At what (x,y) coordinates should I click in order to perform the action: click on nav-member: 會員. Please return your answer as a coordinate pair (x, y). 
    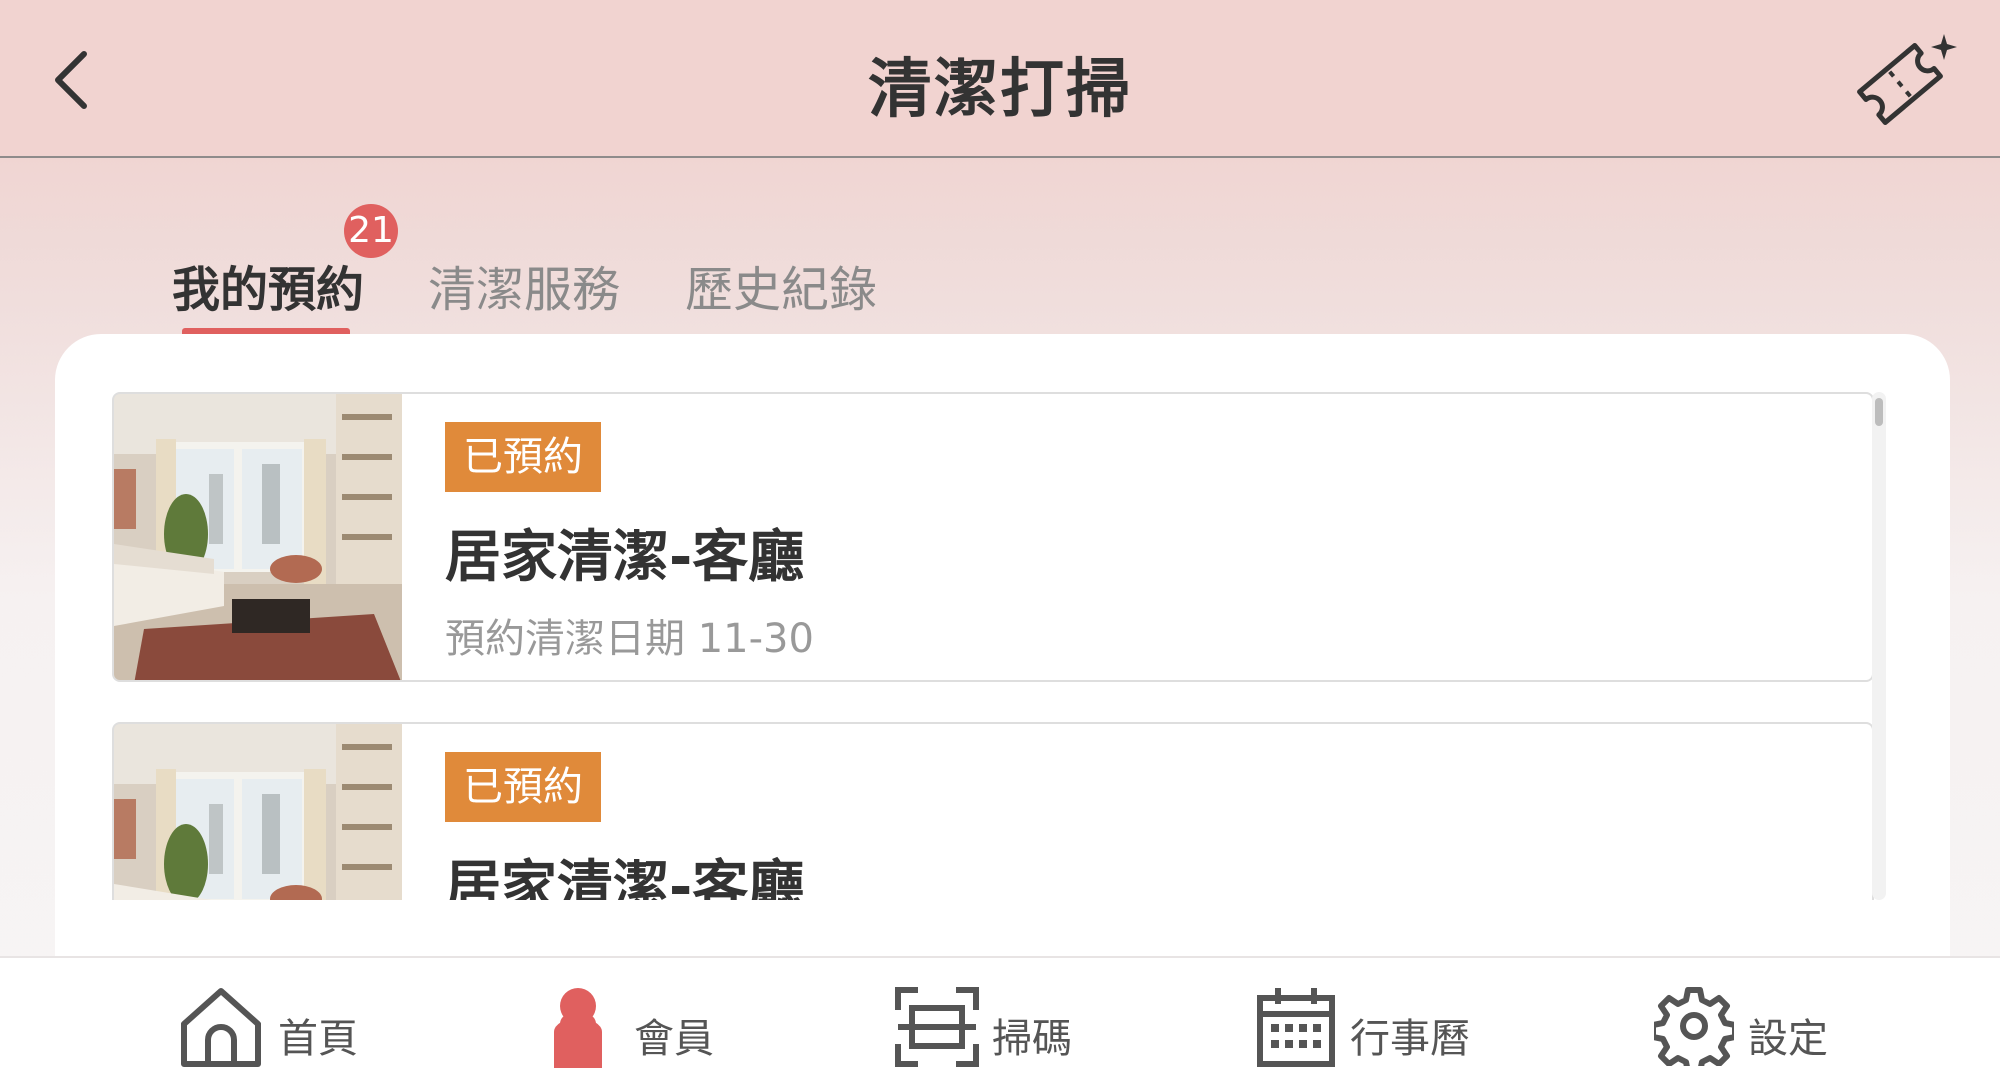
    Looking at the image, I should click on (652, 1023).